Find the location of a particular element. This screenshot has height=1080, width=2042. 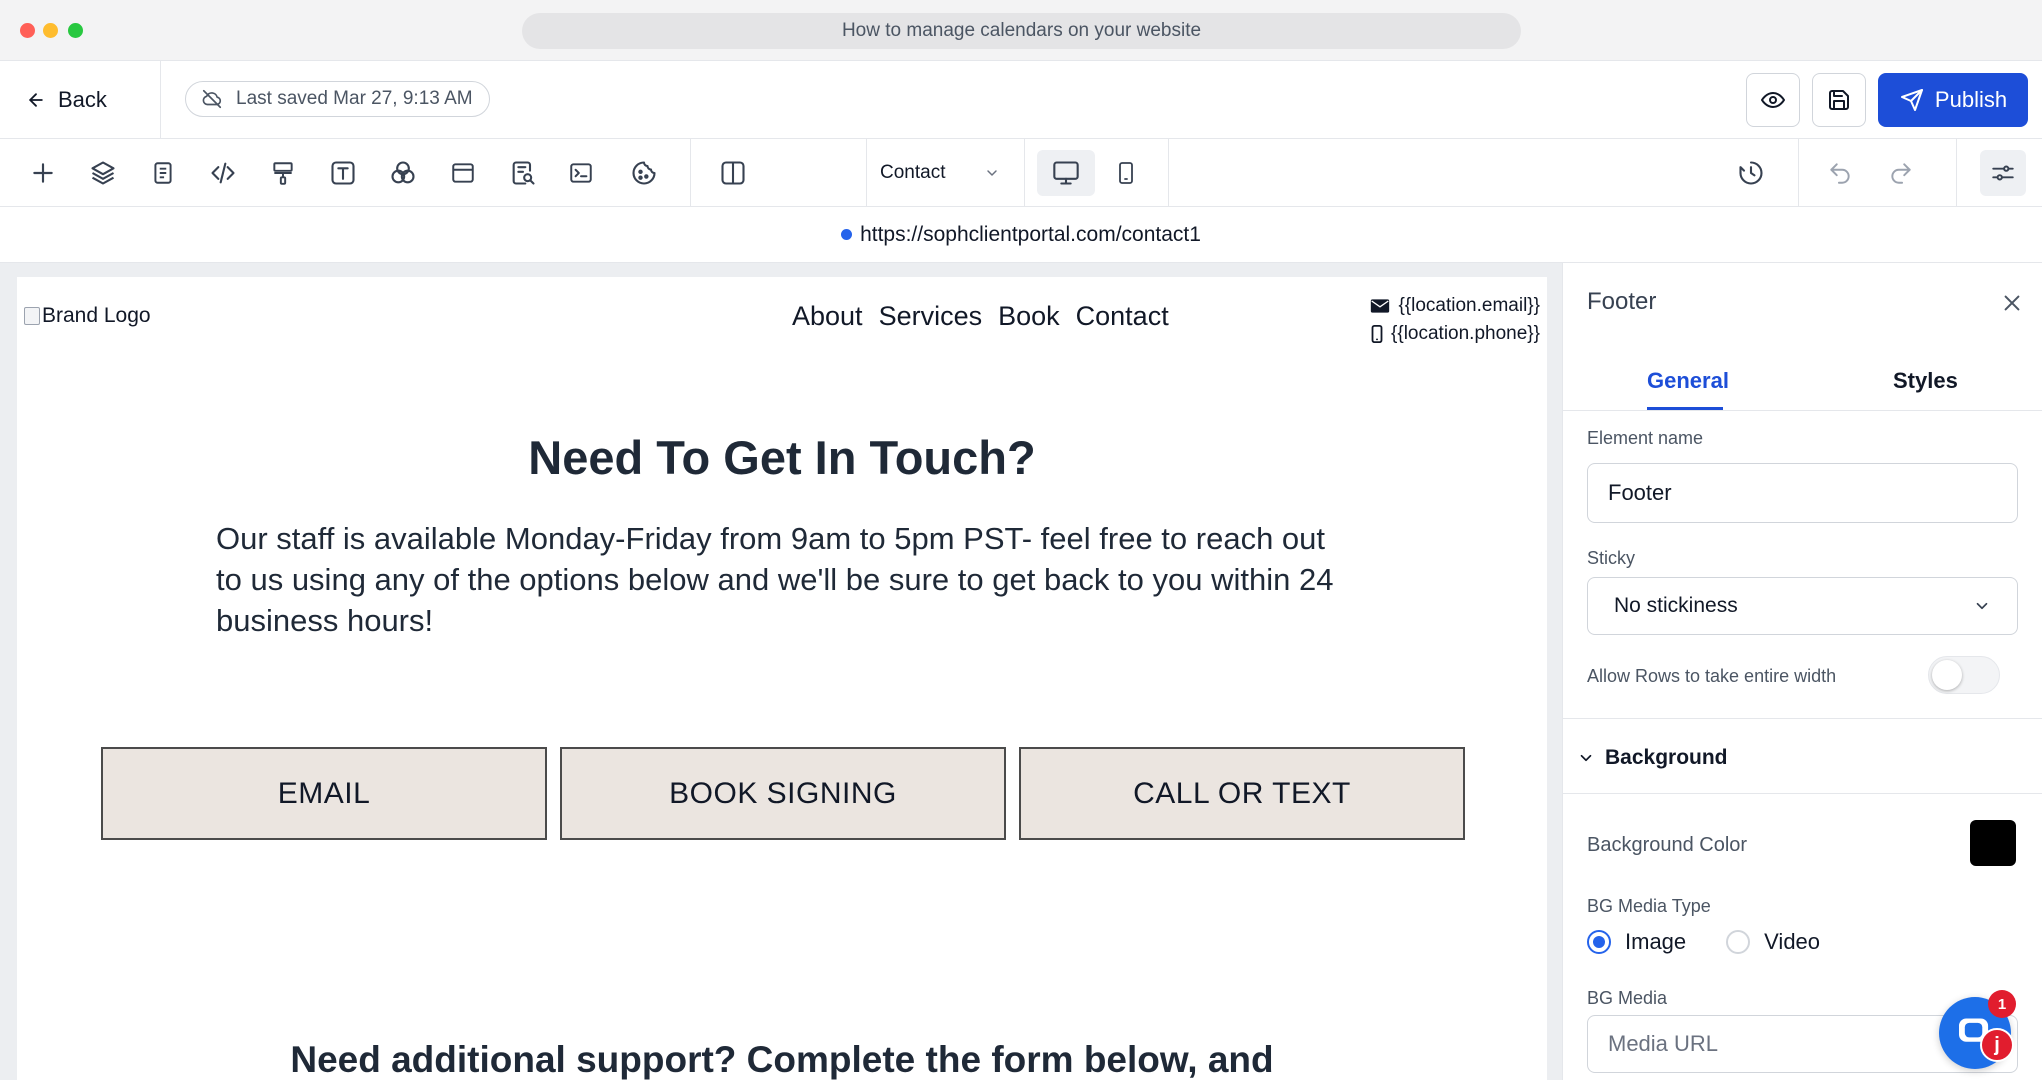

bg-media-type-label: BG Media Type is located at coordinates (1649, 906).